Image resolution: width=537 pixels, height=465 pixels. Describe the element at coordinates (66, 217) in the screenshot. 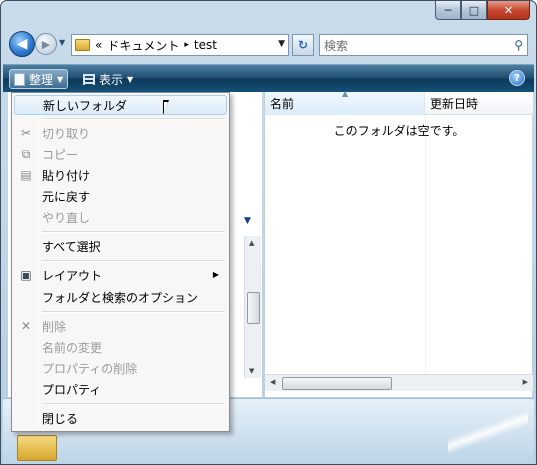

I see `menu-item-label: やり直し` at that location.